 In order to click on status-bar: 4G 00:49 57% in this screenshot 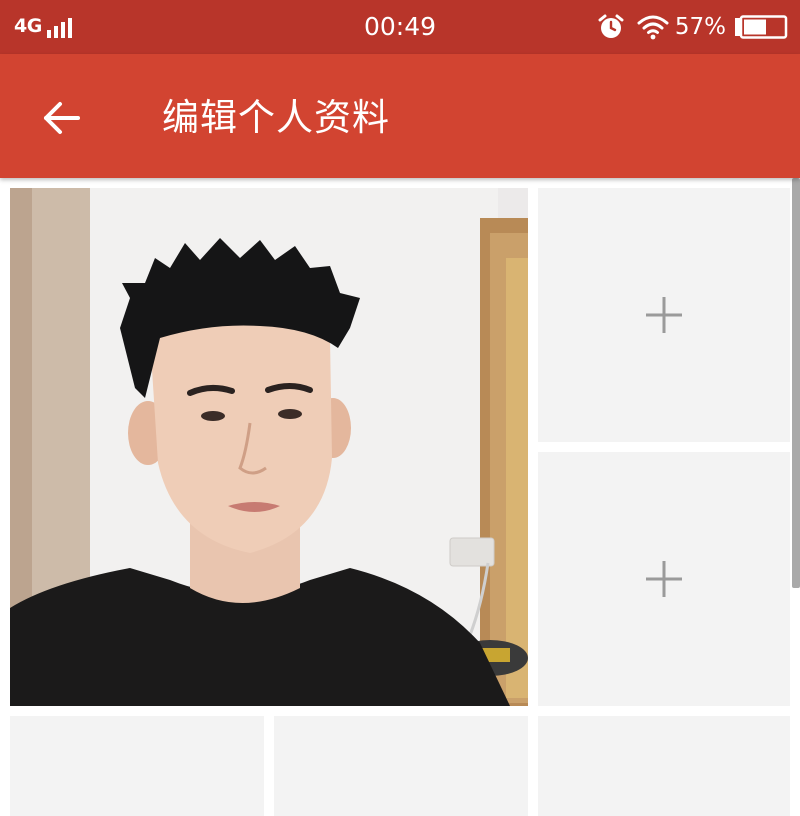, I will do `click(400, 27)`.